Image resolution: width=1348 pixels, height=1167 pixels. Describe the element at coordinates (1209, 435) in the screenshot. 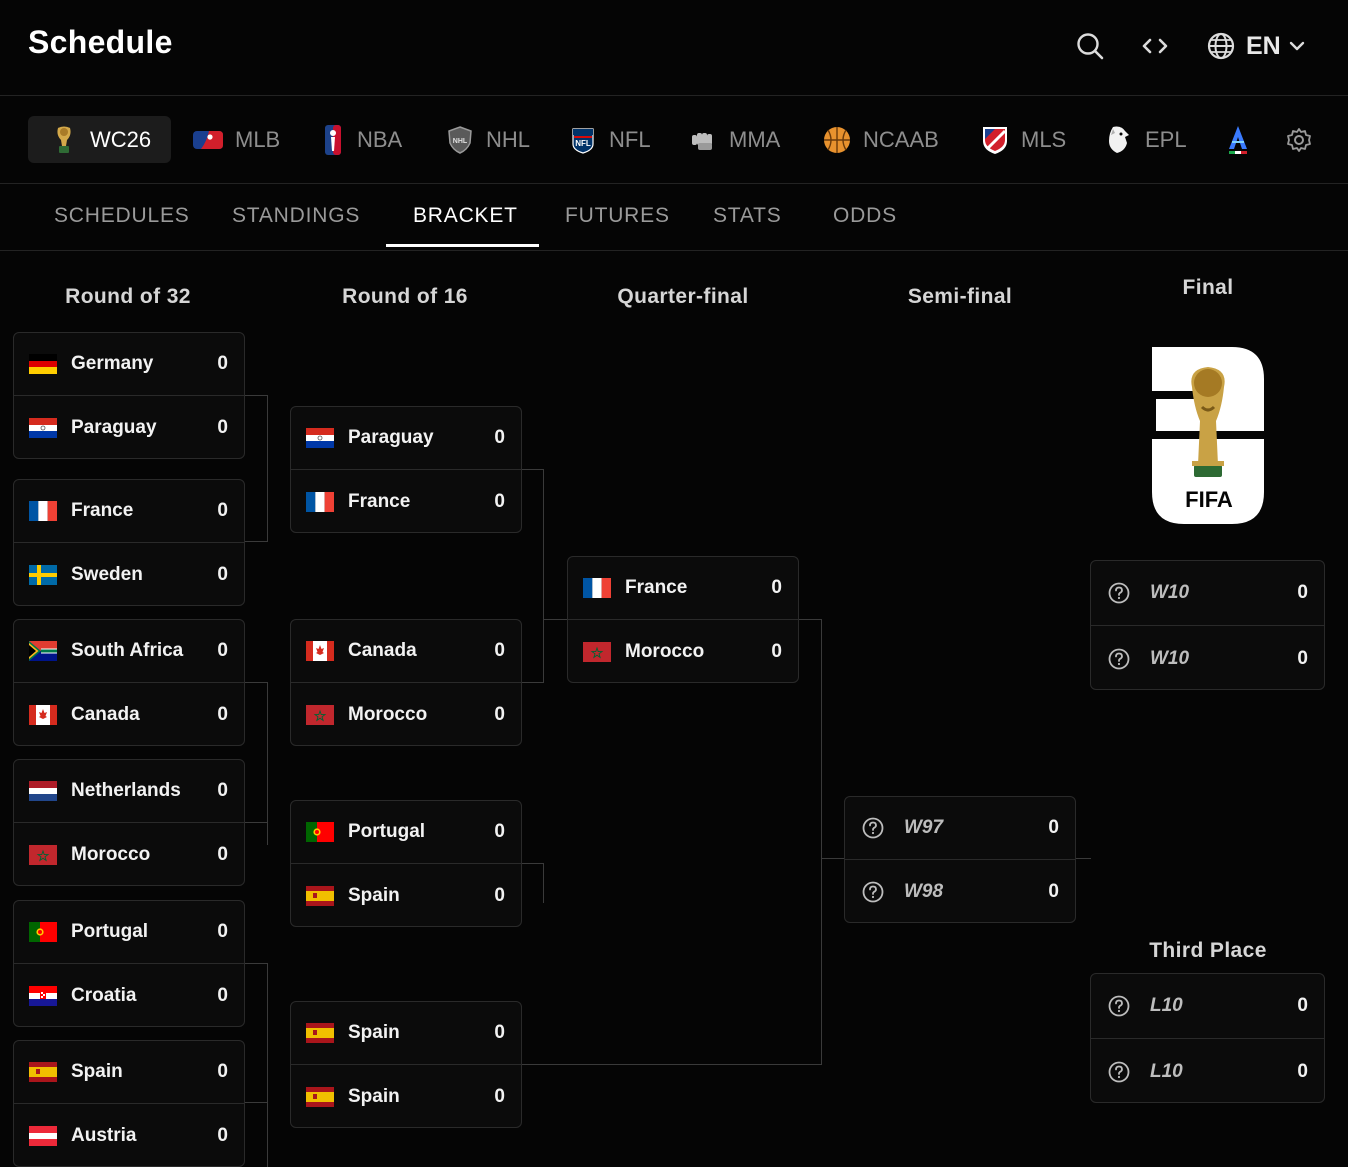

I see `world-cup-2026-logo: FIFA` at that location.